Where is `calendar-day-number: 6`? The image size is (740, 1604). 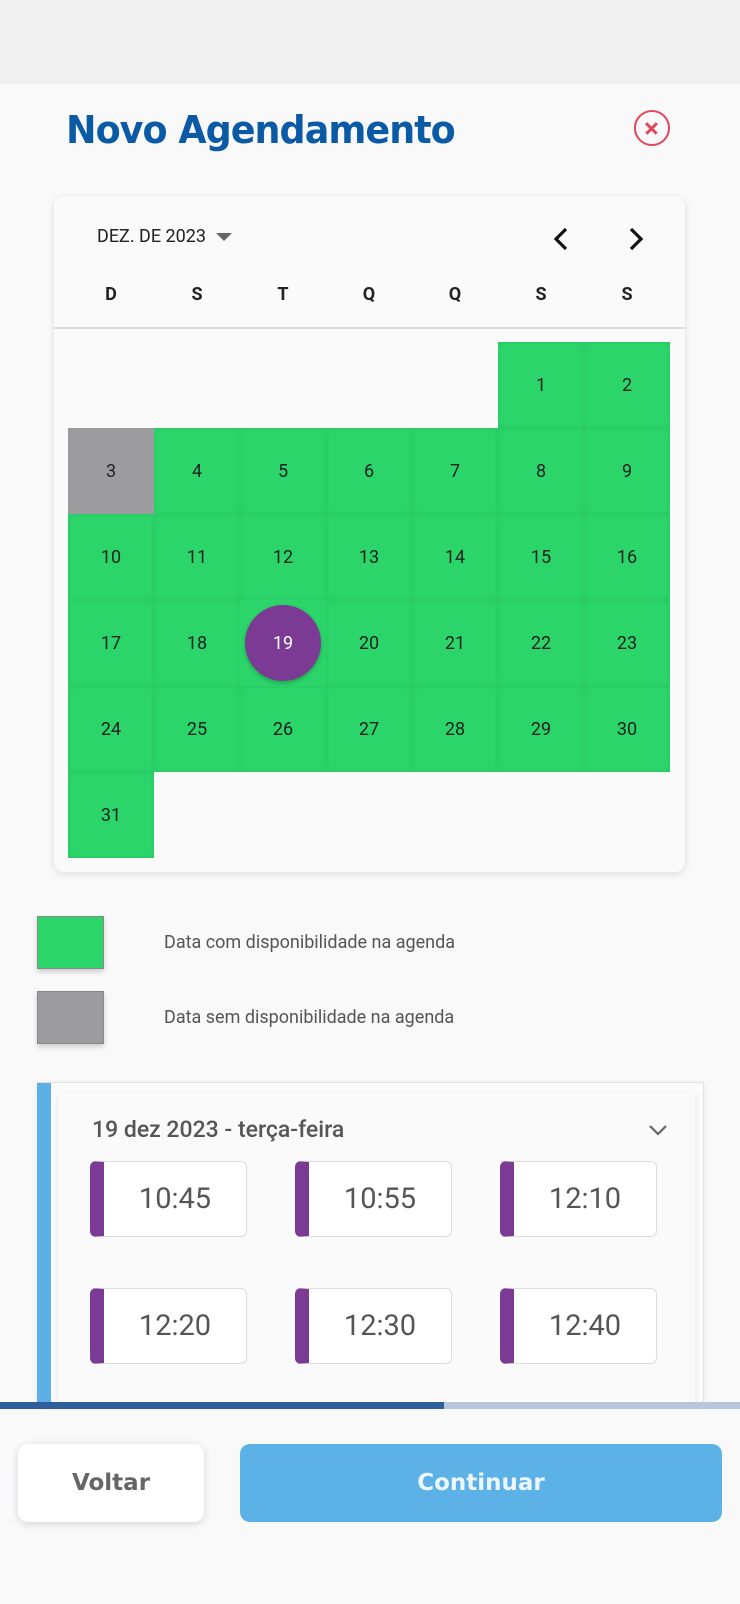
calendar-day-number: 6 is located at coordinates (369, 471).